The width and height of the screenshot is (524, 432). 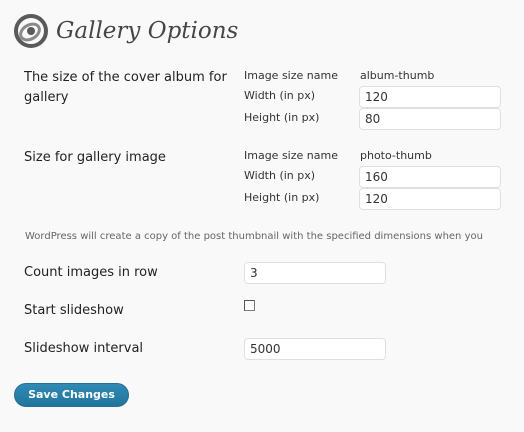 I want to click on cover-height-input: 80, so click(x=430, y=119).